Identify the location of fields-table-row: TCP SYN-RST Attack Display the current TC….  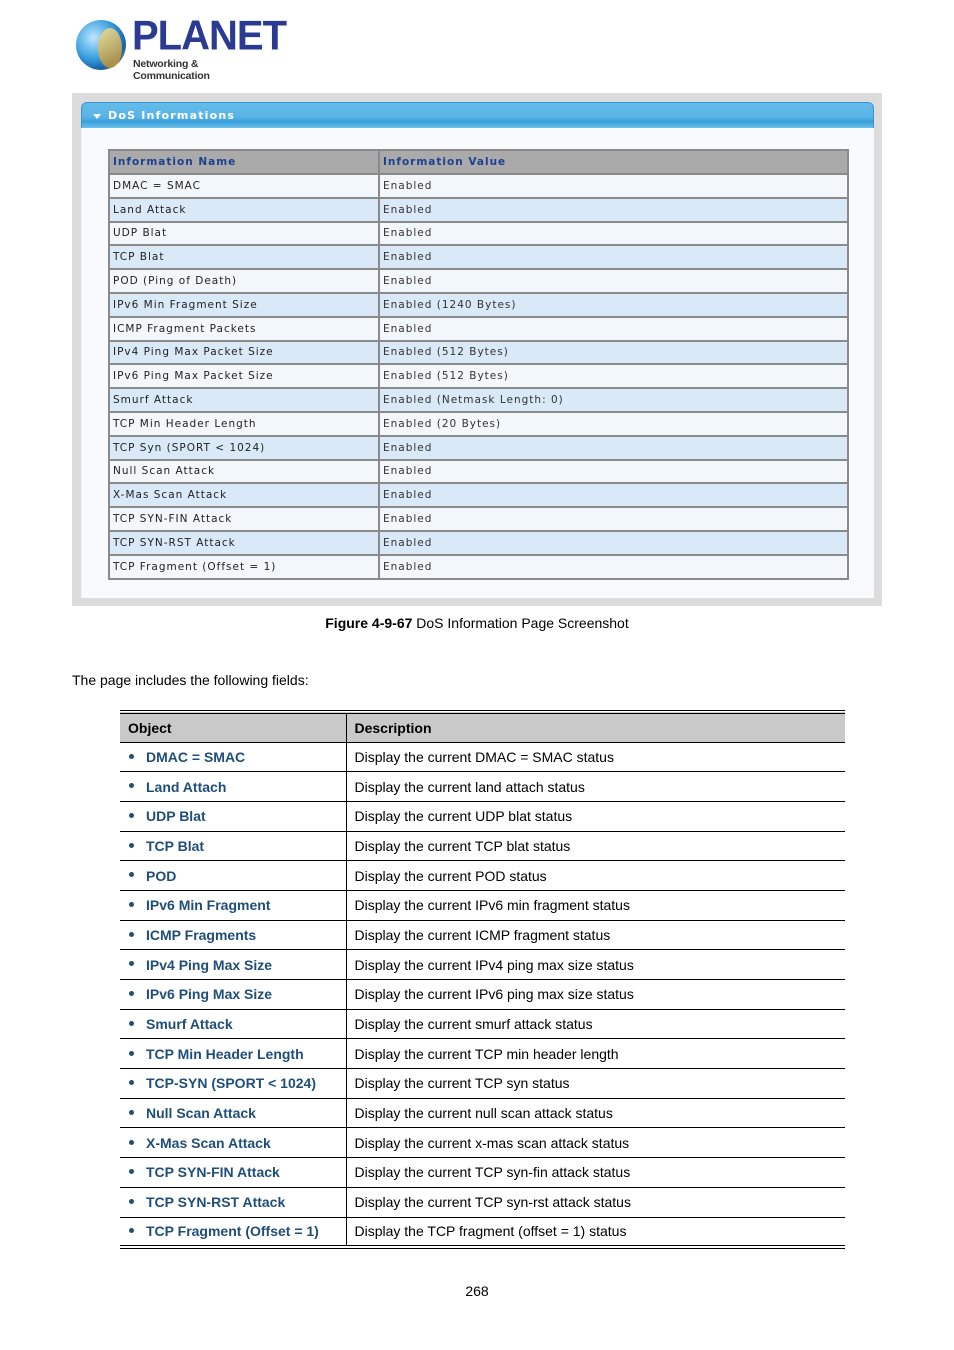
(482, 1202).